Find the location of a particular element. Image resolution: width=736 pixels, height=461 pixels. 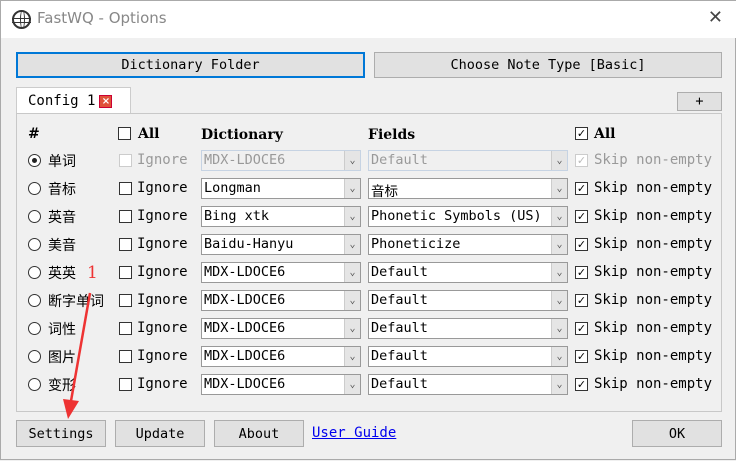

annotation-arrow is located at coordinates (77, 355).